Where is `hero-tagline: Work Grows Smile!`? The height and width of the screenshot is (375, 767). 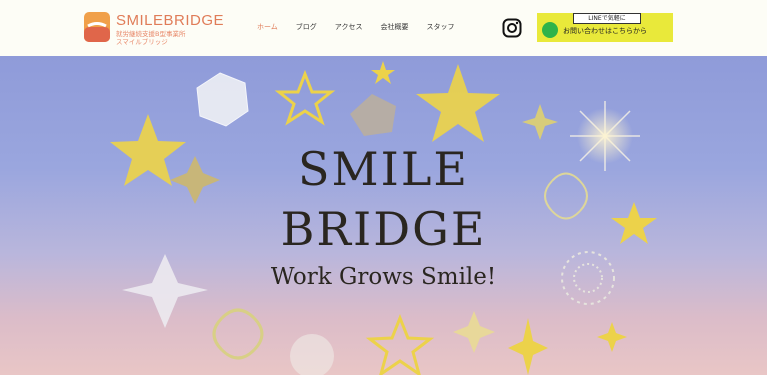 hero-tagline: Work Grows Smile! is located at coordinates (383, 277).